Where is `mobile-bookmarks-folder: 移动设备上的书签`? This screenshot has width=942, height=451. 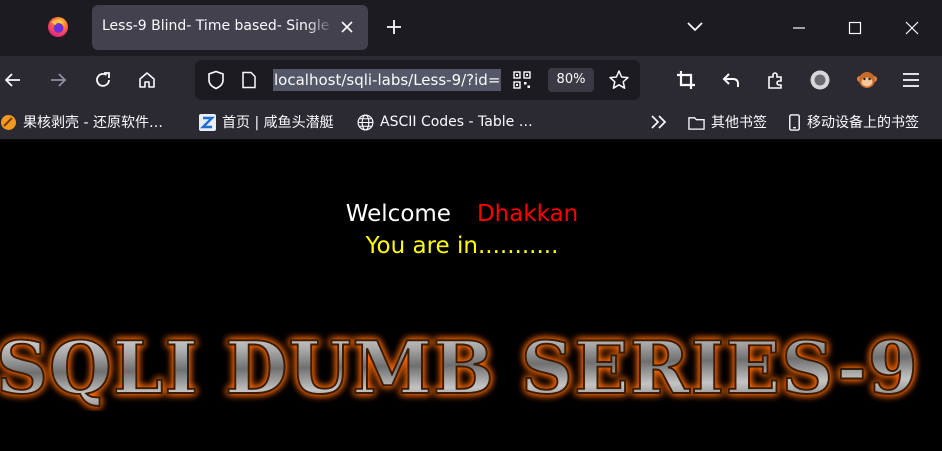
mobile-bookmarks-folder: 移动设备上的书签 is located at coordinates (853, 122).